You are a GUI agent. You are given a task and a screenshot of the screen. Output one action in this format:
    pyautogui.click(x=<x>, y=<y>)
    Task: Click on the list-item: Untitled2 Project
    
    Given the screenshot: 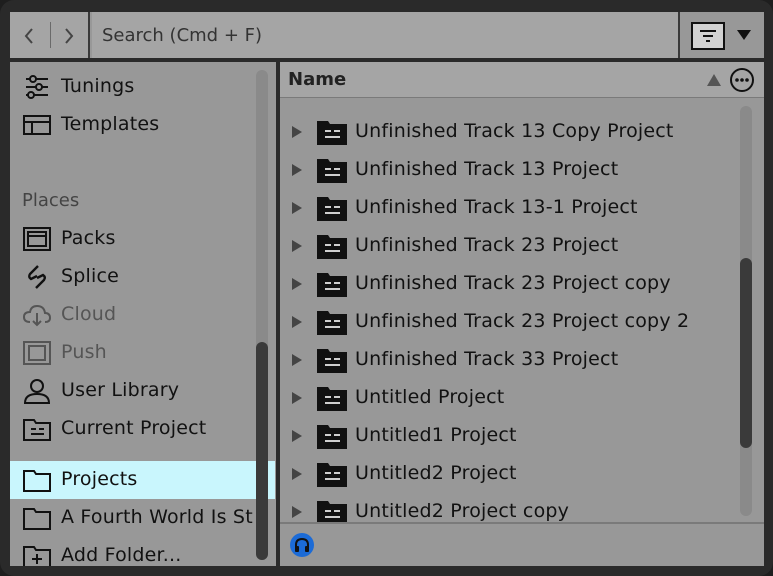 What is the action you would take?
    pyautogui.click(x=511, y=474)
    